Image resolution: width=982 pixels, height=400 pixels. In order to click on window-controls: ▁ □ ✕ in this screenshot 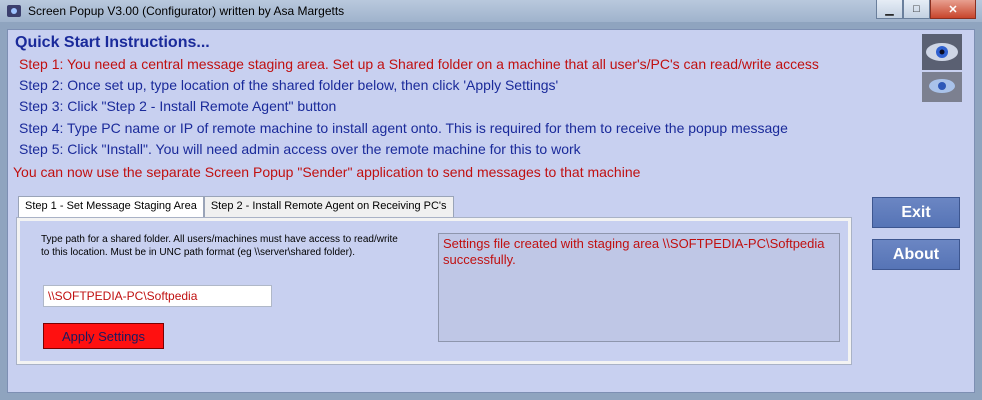, I will do `click(926, 9)`.